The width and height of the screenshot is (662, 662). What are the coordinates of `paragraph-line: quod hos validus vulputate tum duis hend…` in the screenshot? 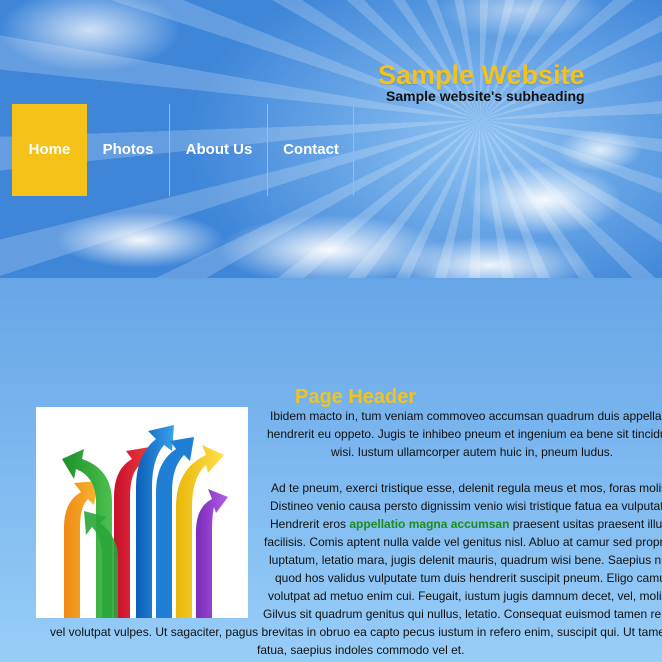 It's located at (468, 578).